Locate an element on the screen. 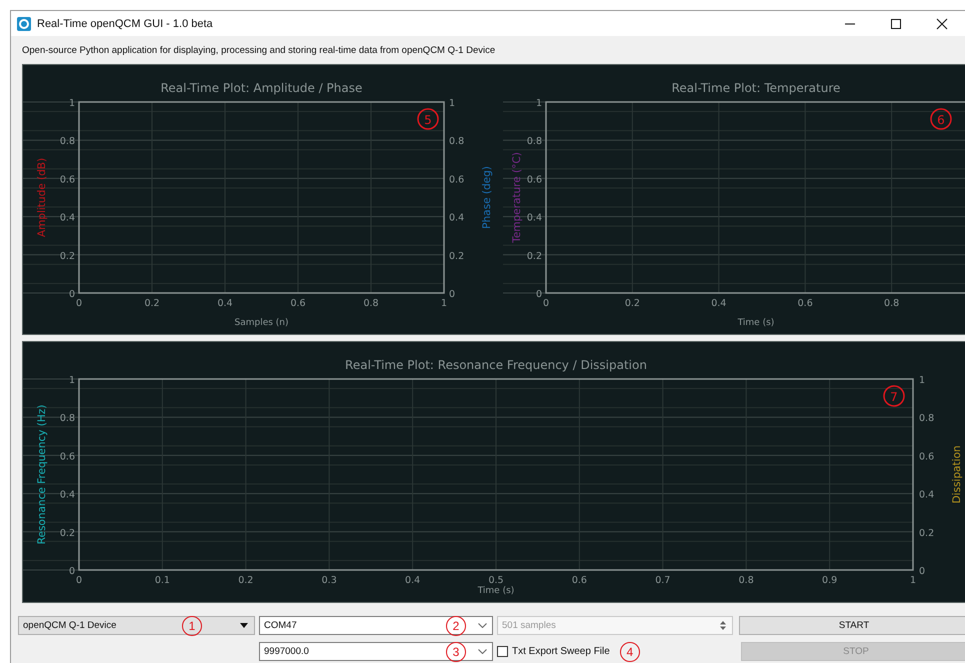 The image size is (965, 663). plot-title: Real-Time Plot: Temperature is located at coordinates (756, 88).